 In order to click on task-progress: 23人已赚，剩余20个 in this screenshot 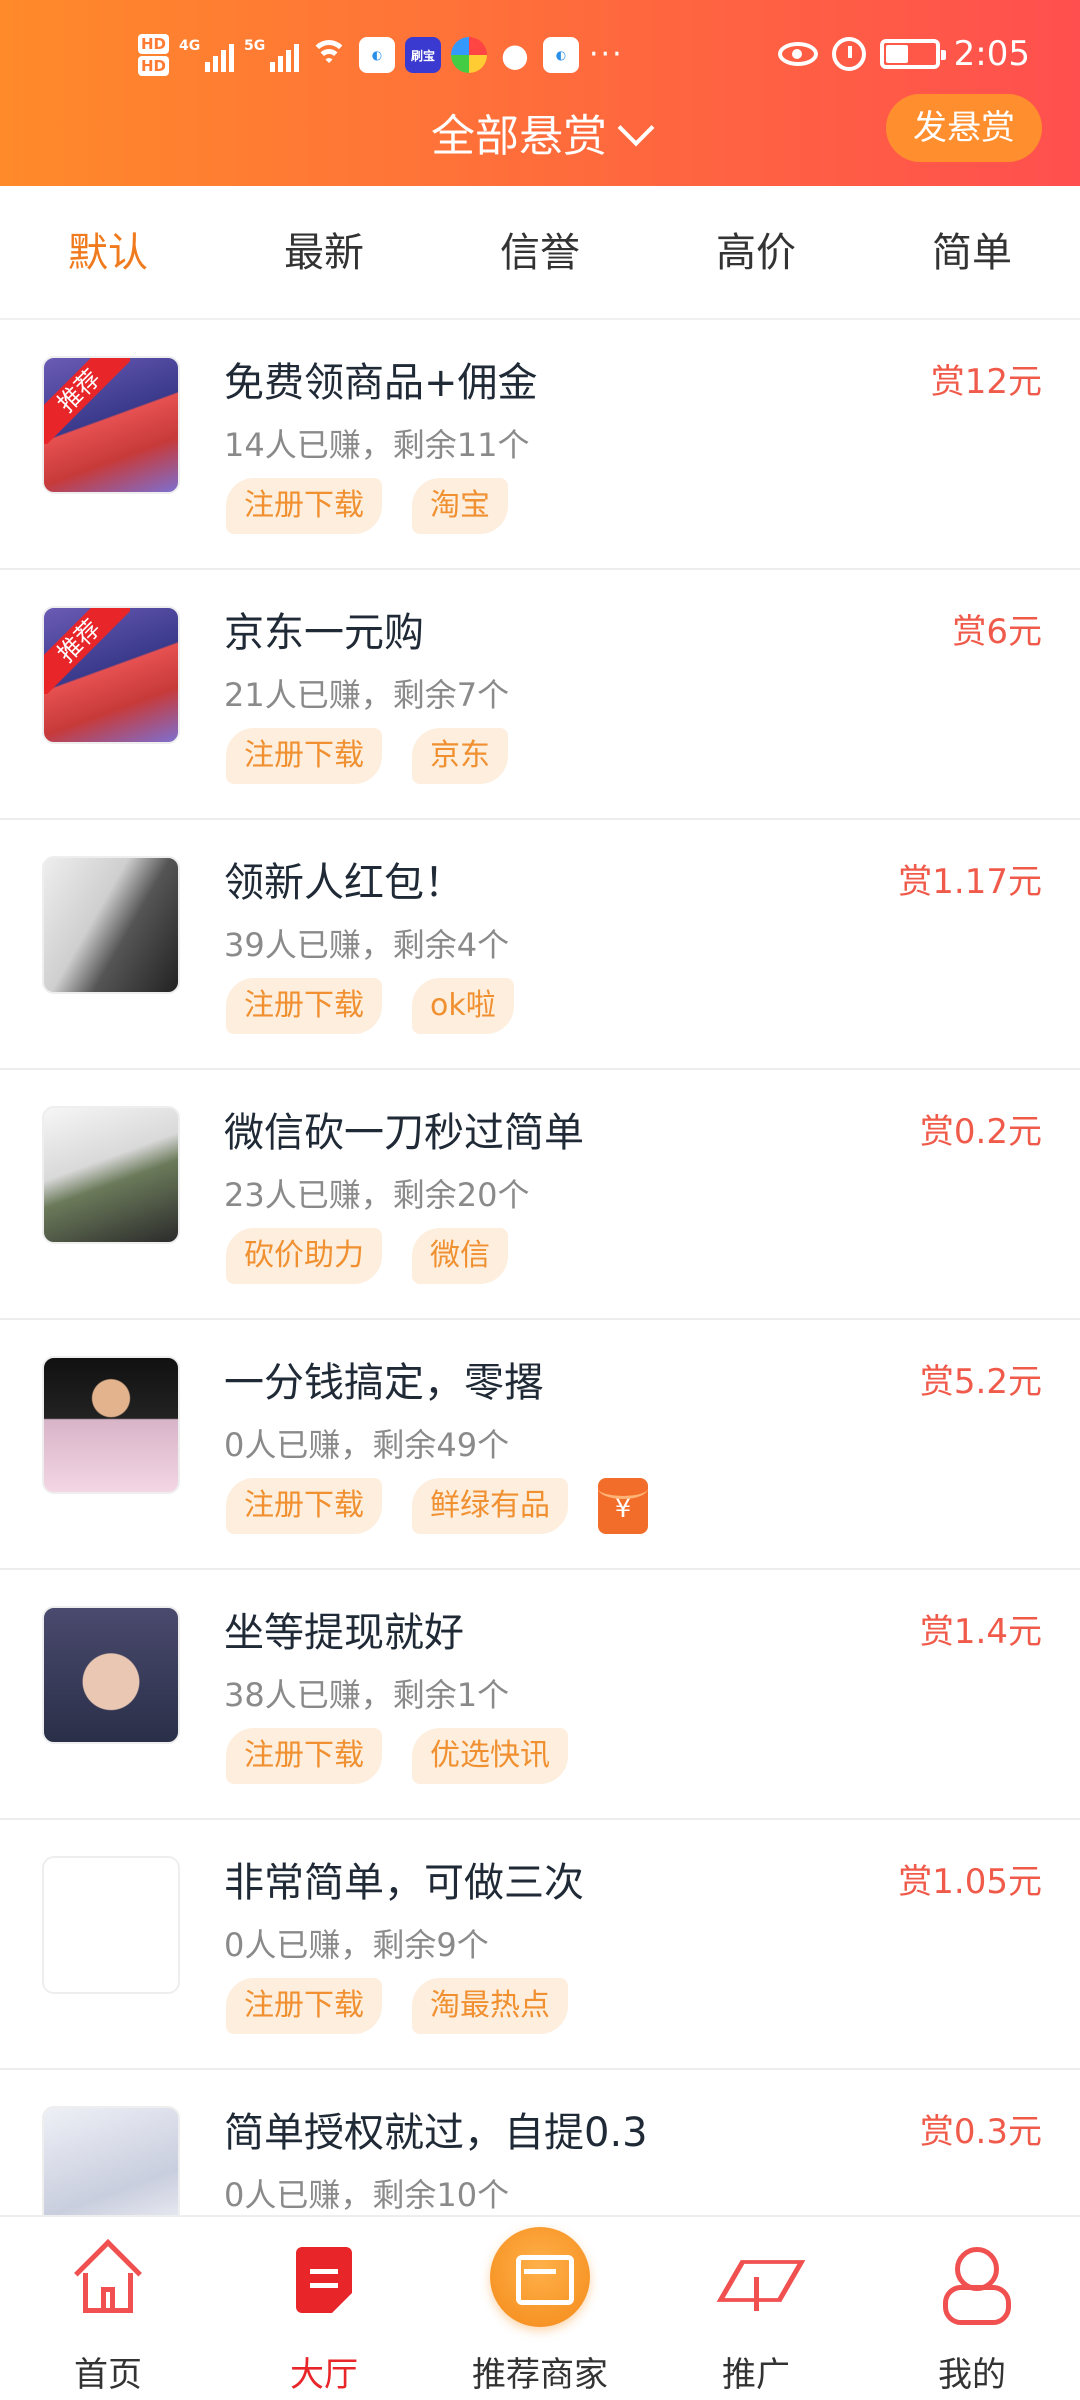, I will do `click(377, 1195)`.